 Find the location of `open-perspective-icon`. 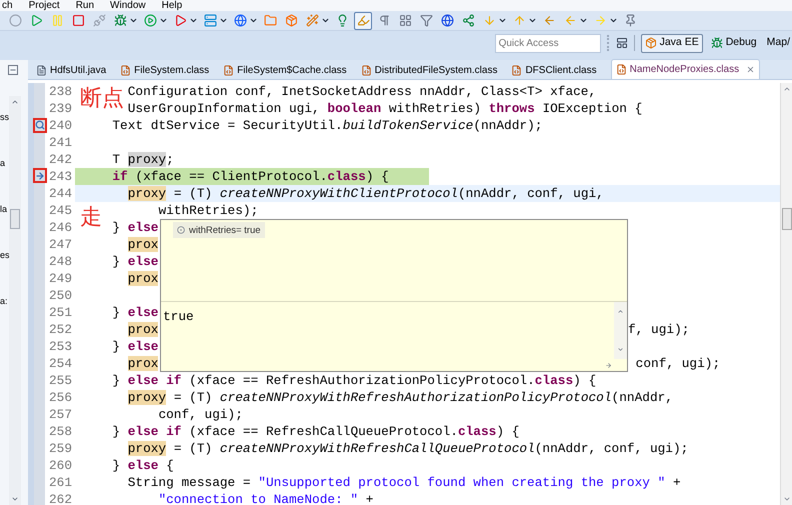

open-perspective-icon is located at coordinates (622, 43).